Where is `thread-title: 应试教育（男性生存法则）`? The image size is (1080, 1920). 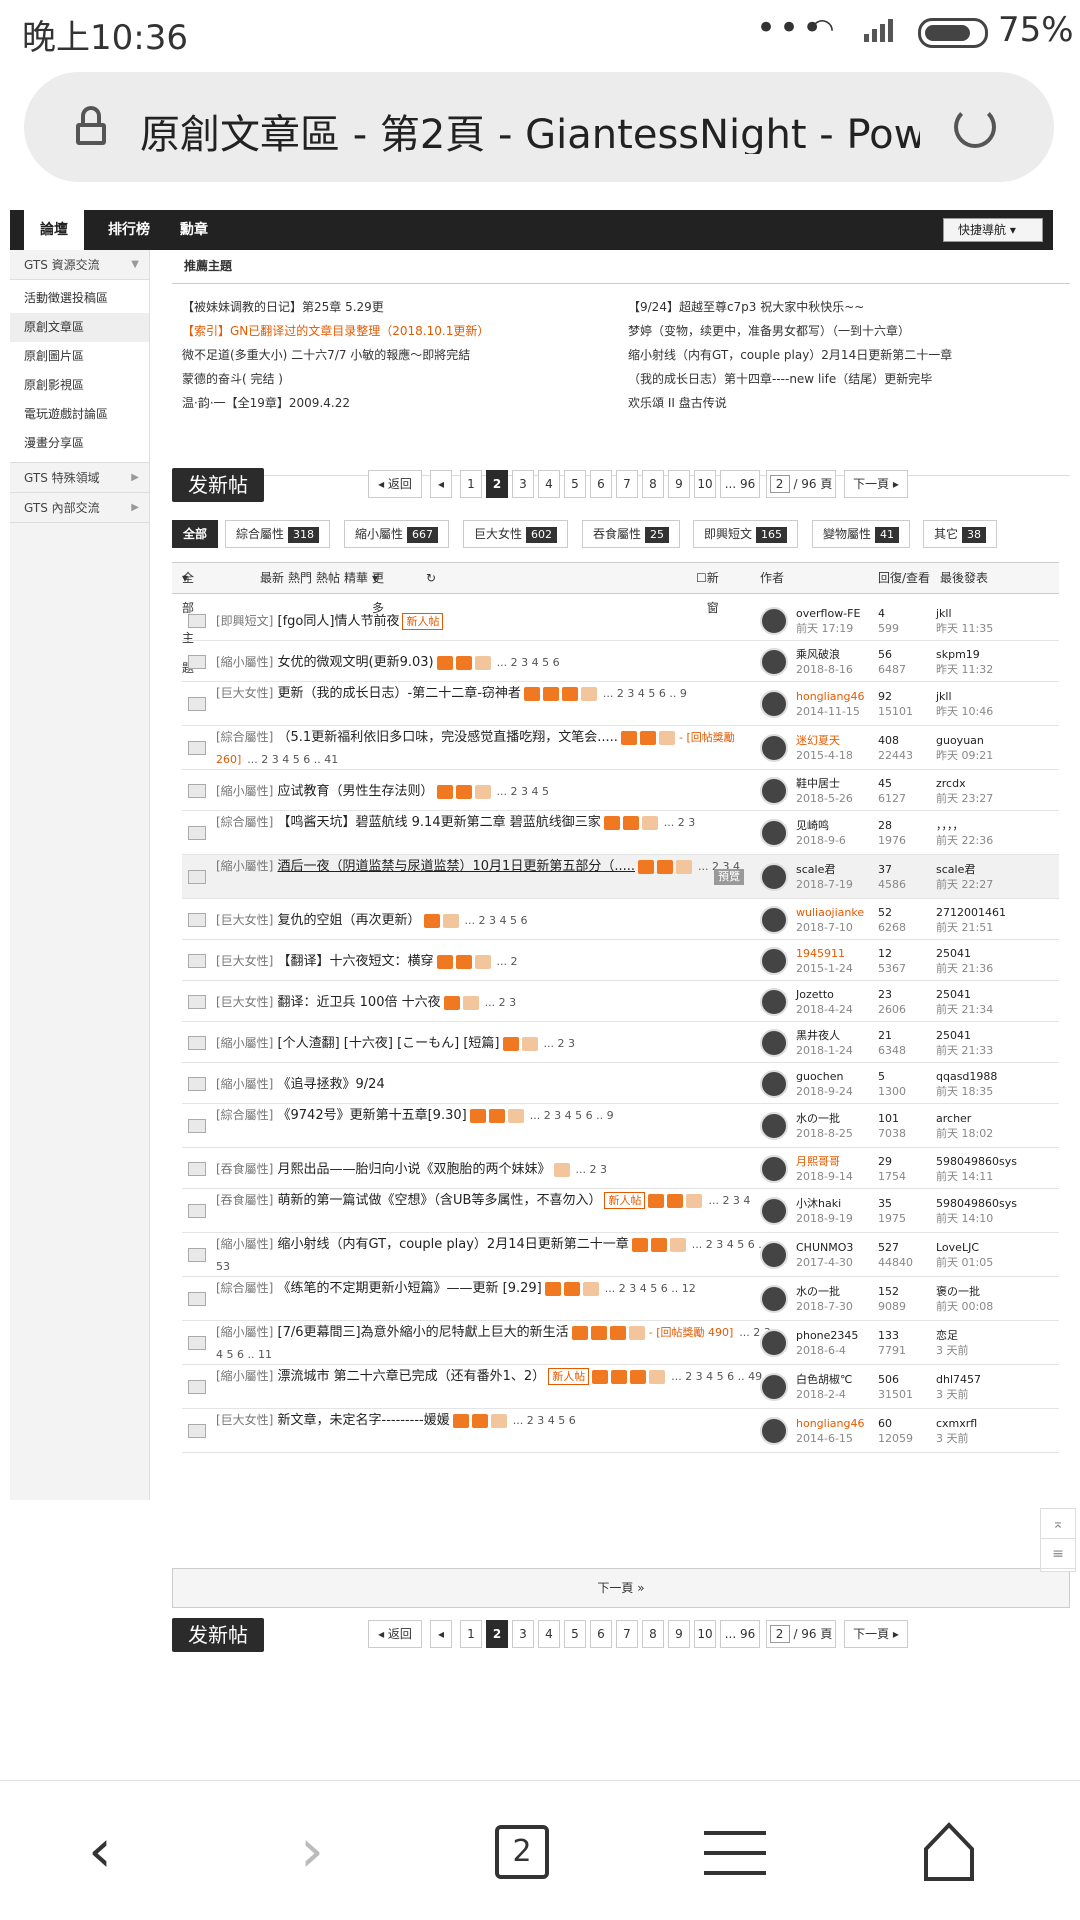
thread-title: 应试教育（男性生存法则） is located at coordinates (356, 791).